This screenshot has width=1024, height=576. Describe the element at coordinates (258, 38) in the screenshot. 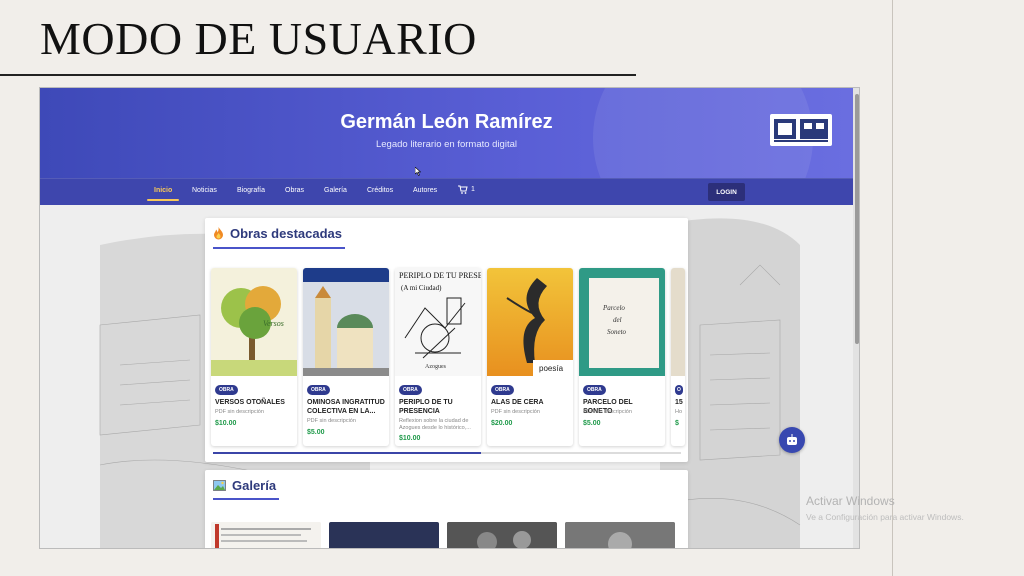

I see `slide-title: MODO DE USUARIO` at that location.